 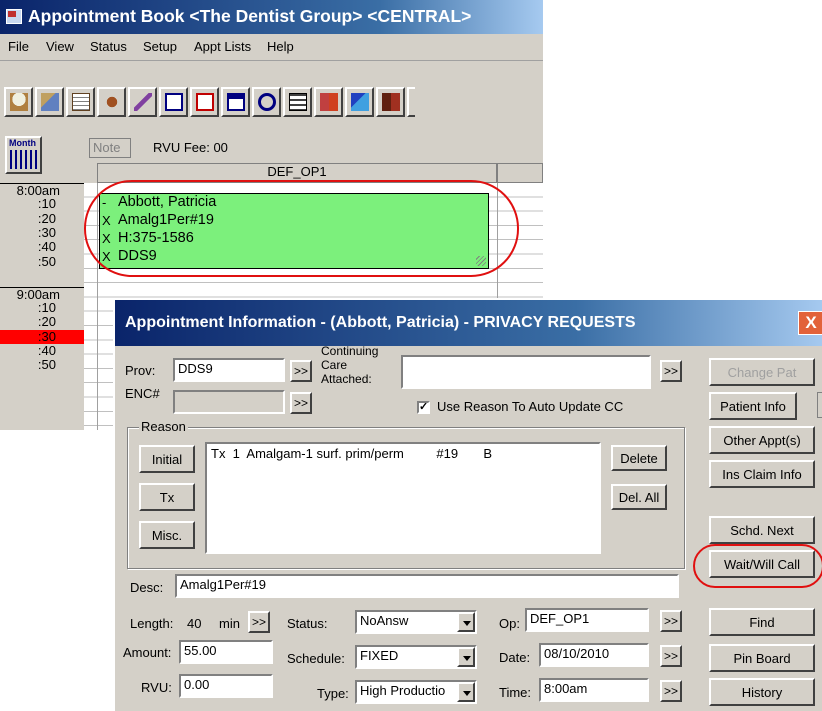 I want to click on cc-label-line2: Care, so click(x=334, y=365).